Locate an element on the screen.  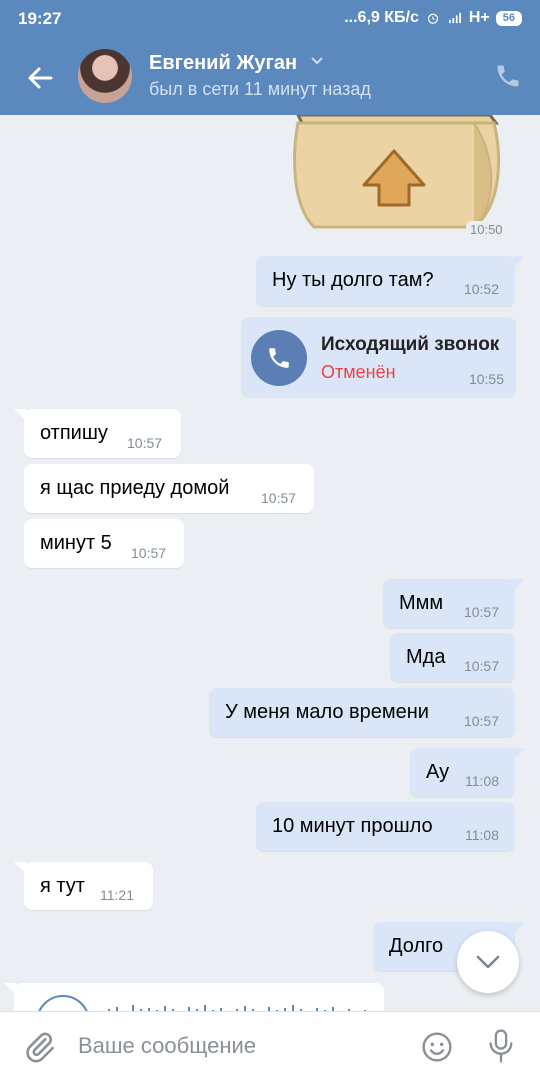
message-input is located at coordinates (238, 1046).